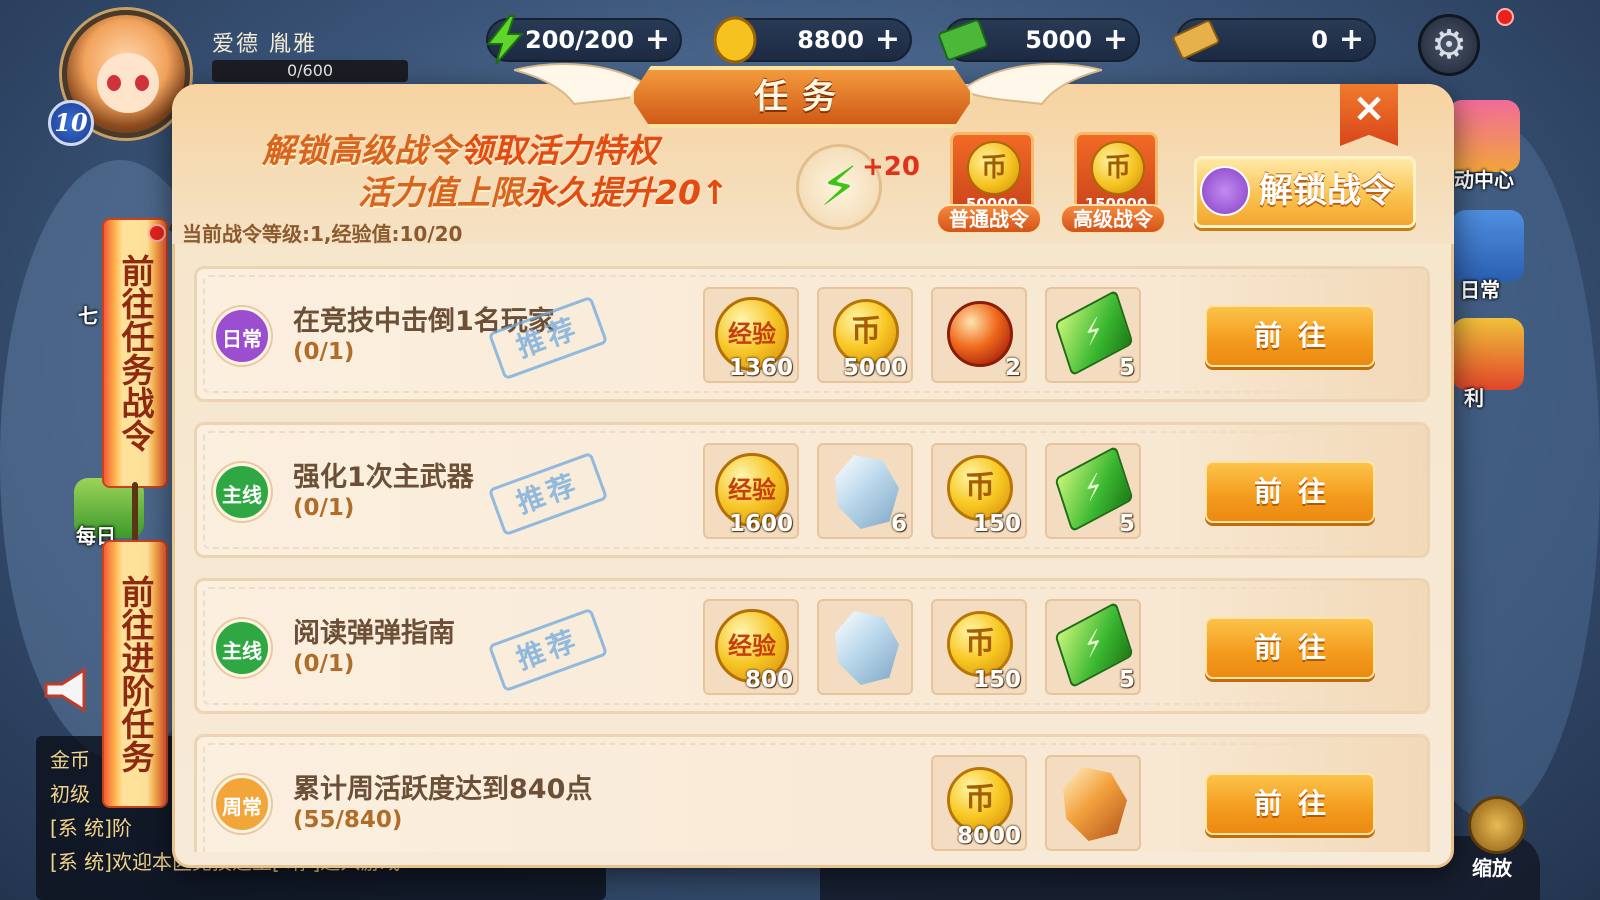  I want to click on task-progress: (55/840), so click(348, 820).